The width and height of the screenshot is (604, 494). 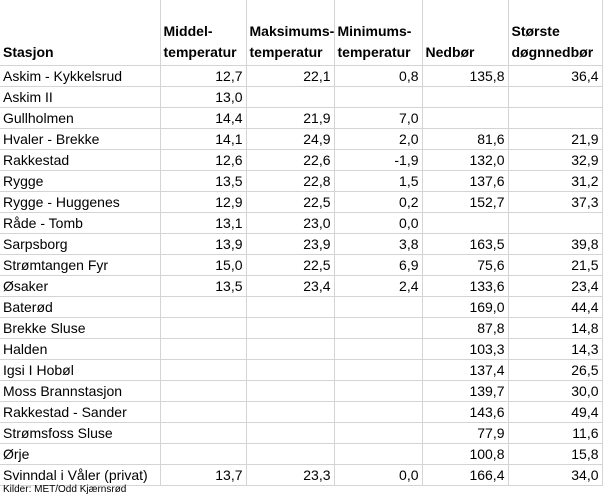 I want to click on station-cell: Hvaler - Brekke, so click(x=80, y=139).